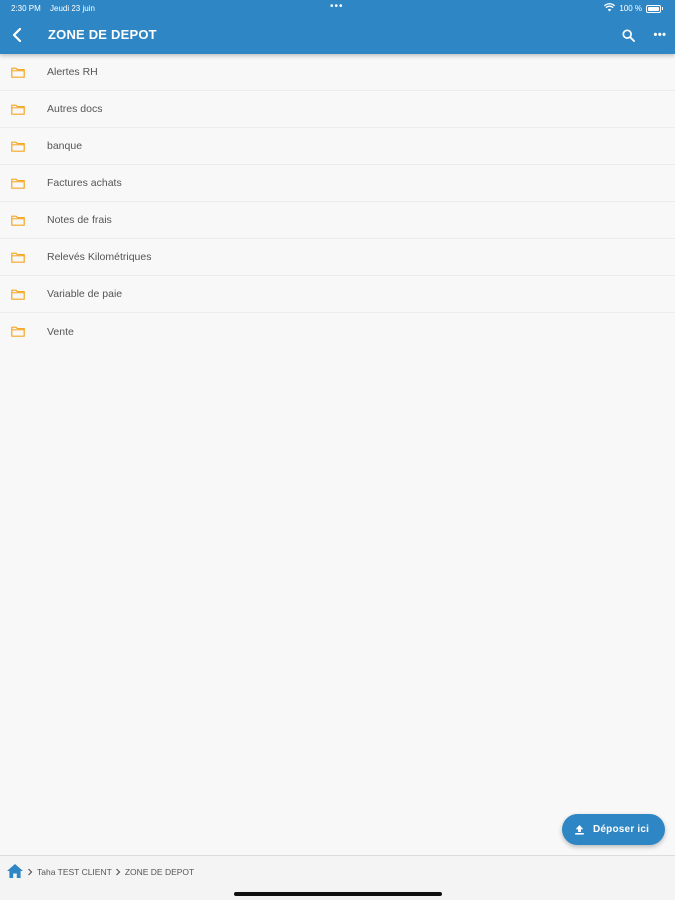  I want to click on wifi-icon, so click(610, 8).